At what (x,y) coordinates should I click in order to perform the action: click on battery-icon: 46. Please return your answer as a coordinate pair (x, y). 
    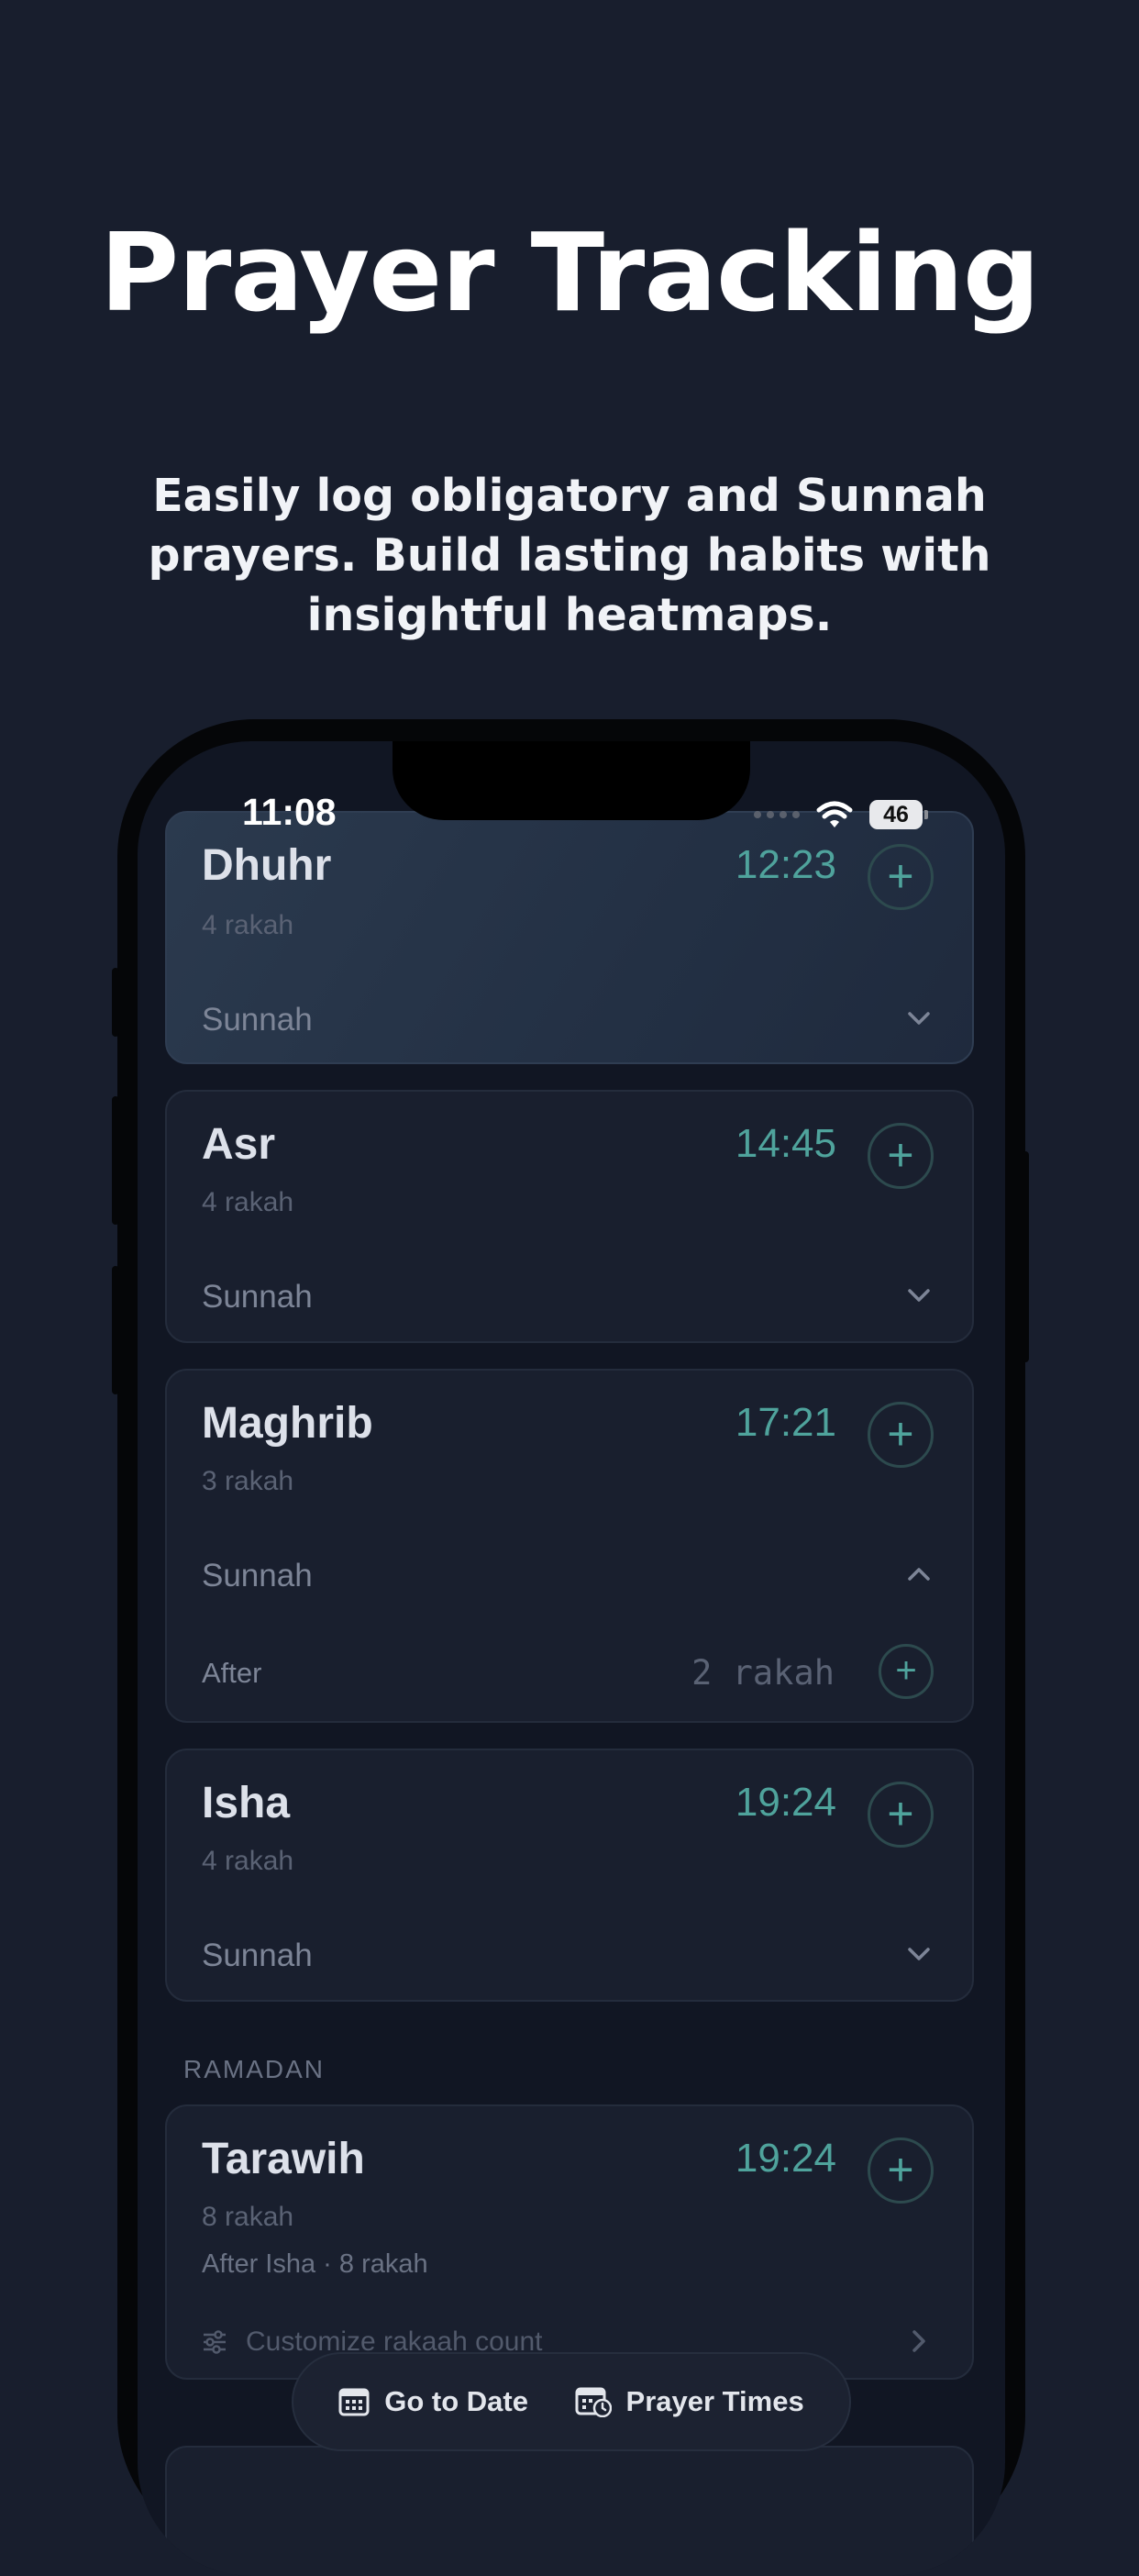
    Looking at the image, I should click on (898, 814).